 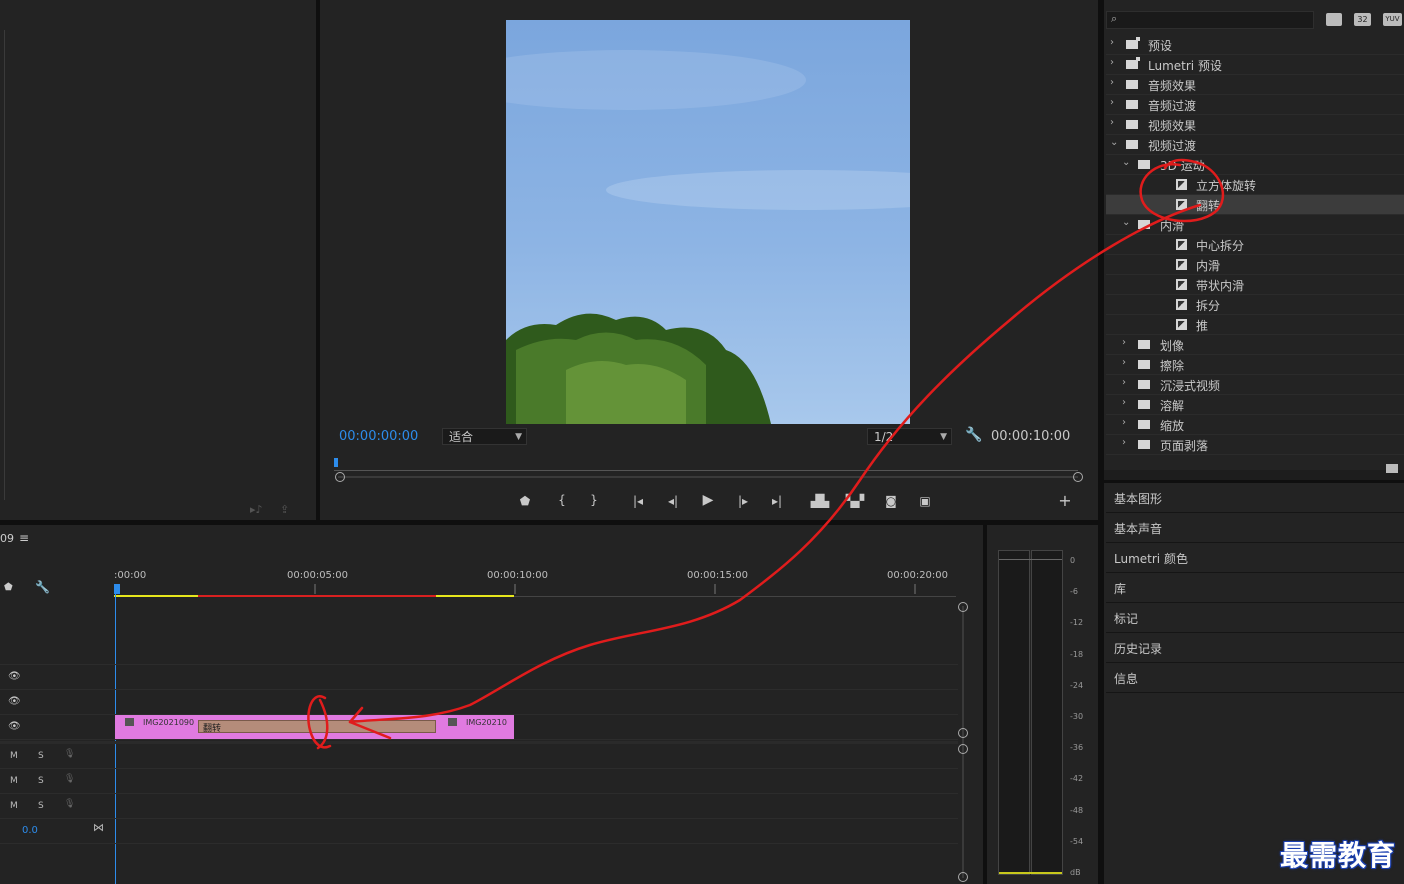 What do you see at coordinates (820, 501) in the screenshot?
I see `lift-icon: ▟▙` at bounding box center [820, 501].